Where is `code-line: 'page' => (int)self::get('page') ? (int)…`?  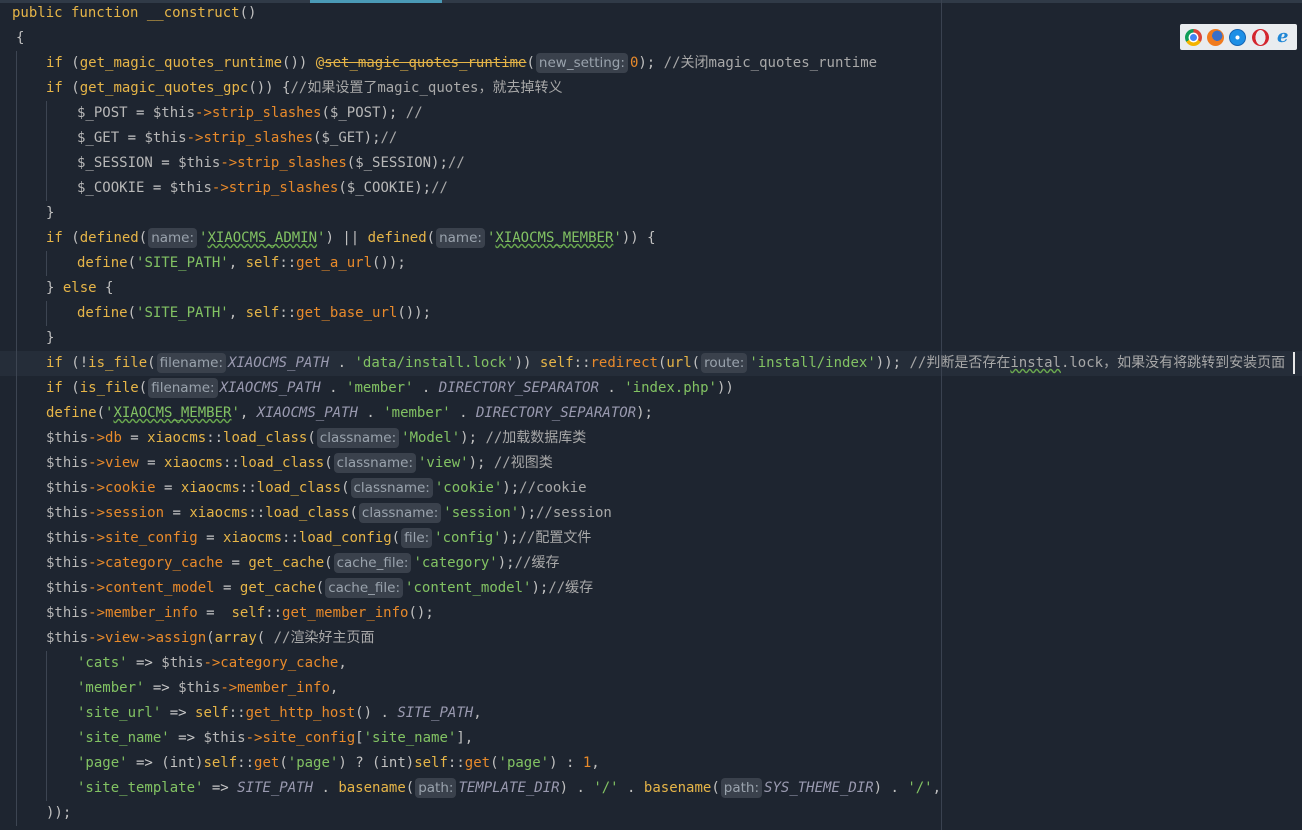
code-line: 'page' => (int)self::get('page') ? (int)… is located at coordinates (338, 763).